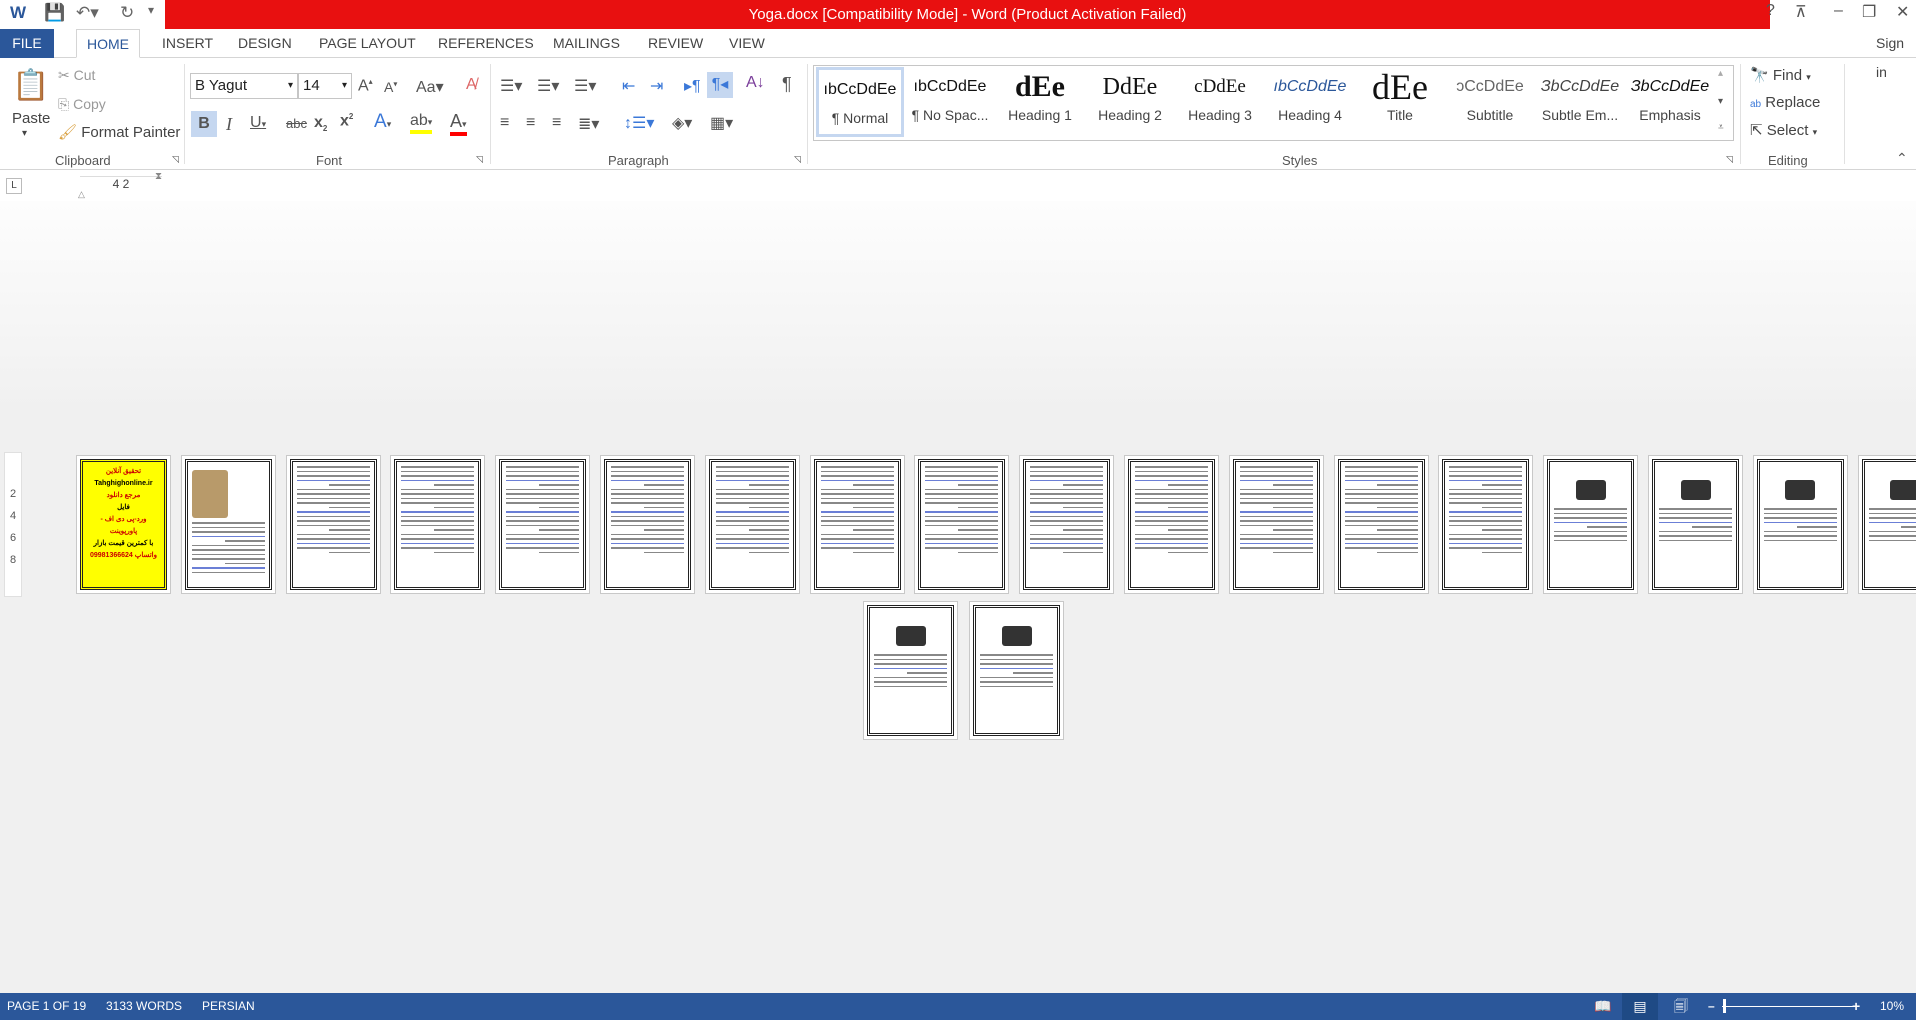 This screenshot has height=1020, width=1916. Describe the element at coordinates (82, 104) in the screenshot. I see `copy-button: ⎘ Copy` at that location.